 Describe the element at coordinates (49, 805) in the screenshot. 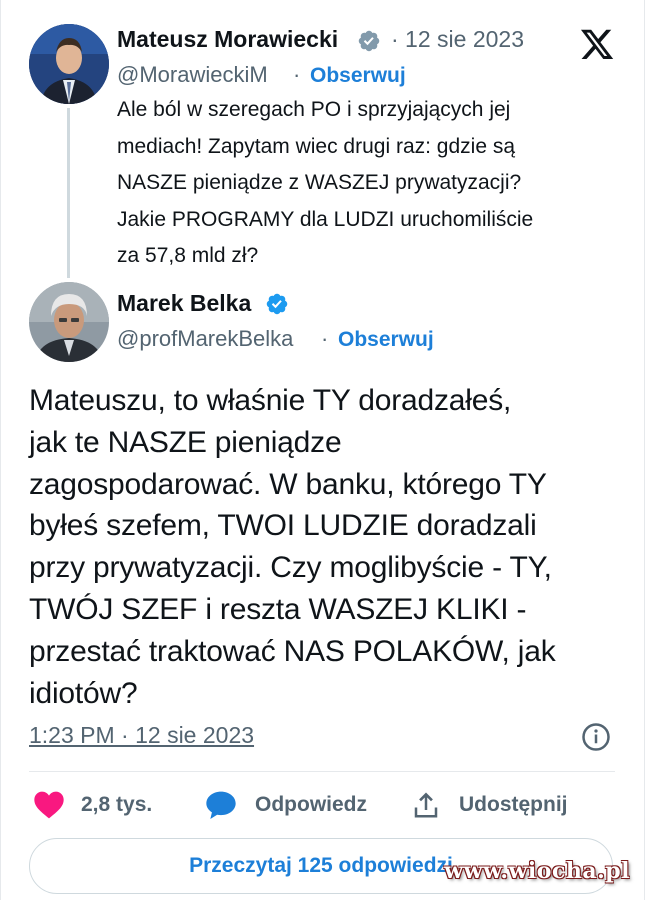

I see `heart-icon` at that location.